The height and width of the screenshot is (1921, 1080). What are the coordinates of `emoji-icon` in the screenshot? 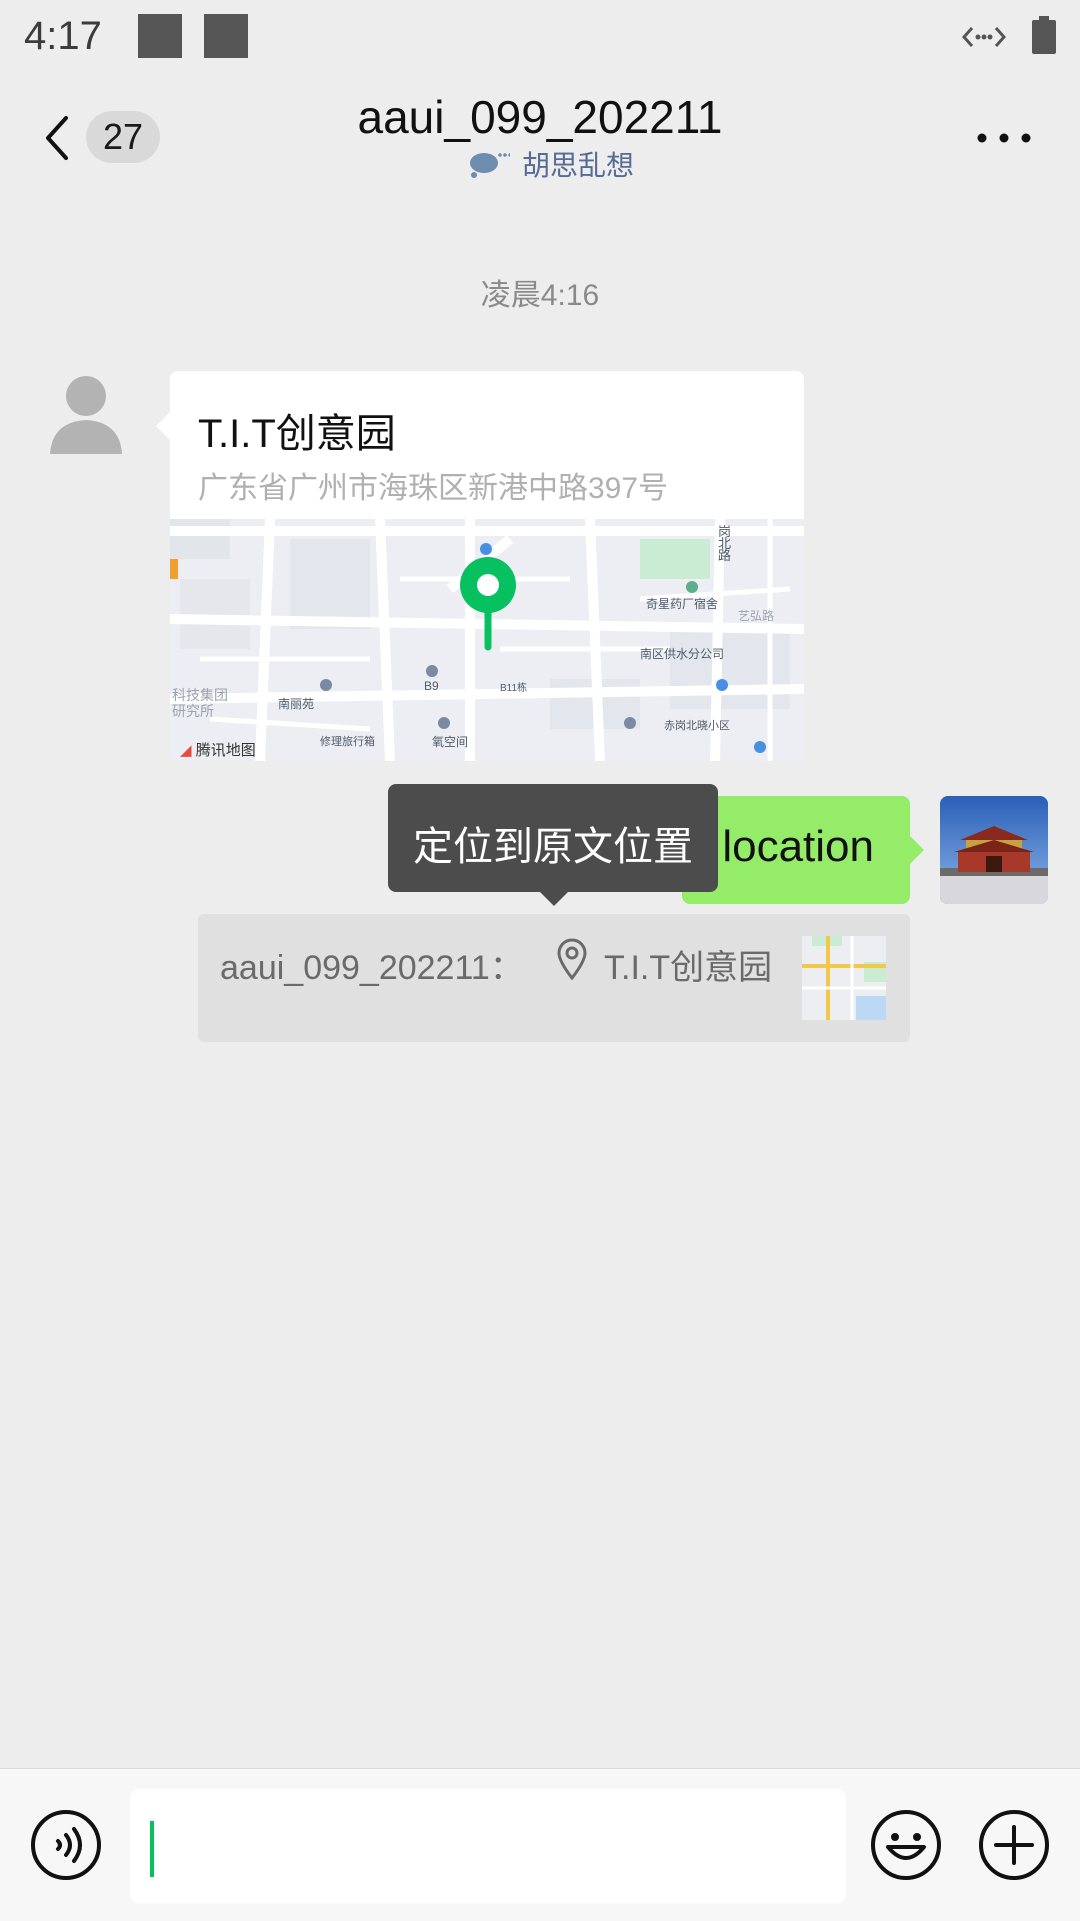 It's located at (906, 1845).